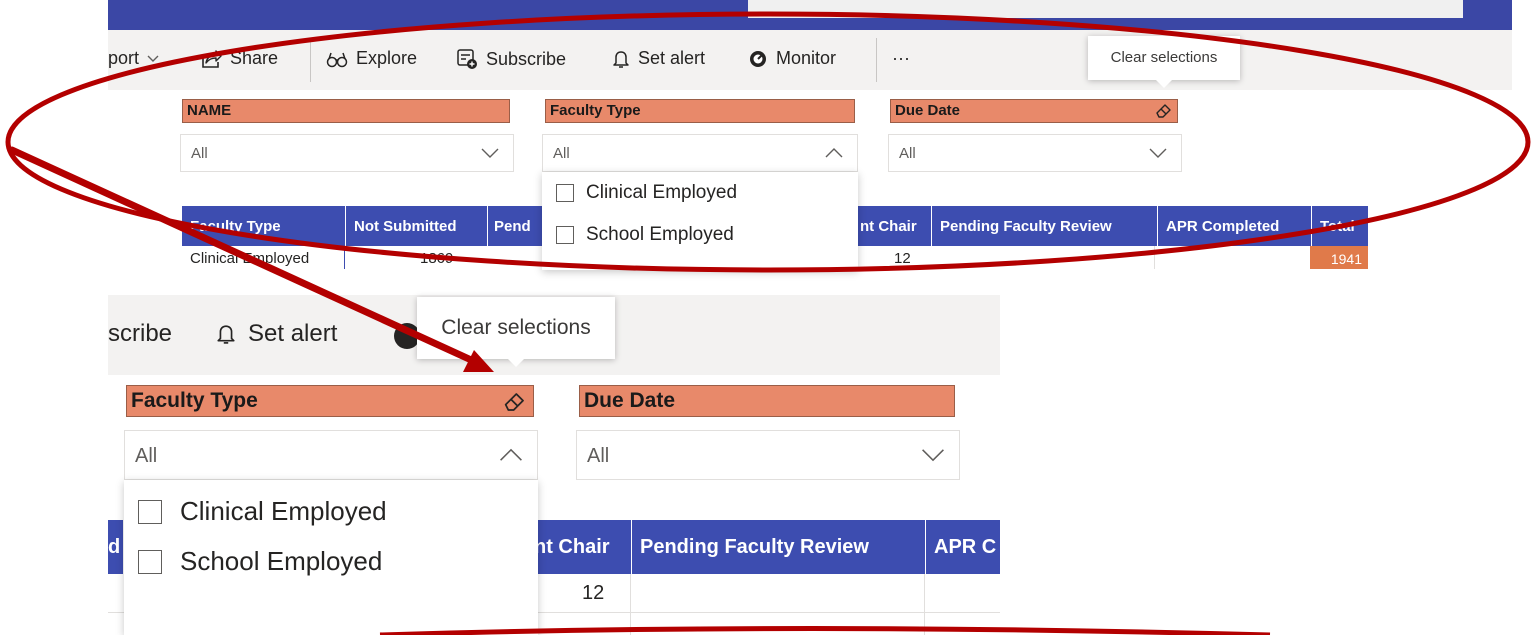 This screenshot has width=1534, height=635. I want to click on export-menu: port, so click(133, 58).